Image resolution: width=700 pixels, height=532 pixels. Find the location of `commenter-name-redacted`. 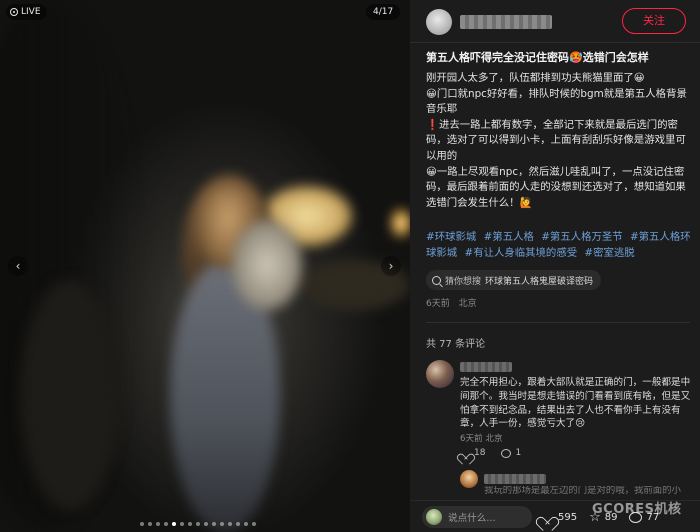

commenter-name-redacted is located at coordinates (486, 367).